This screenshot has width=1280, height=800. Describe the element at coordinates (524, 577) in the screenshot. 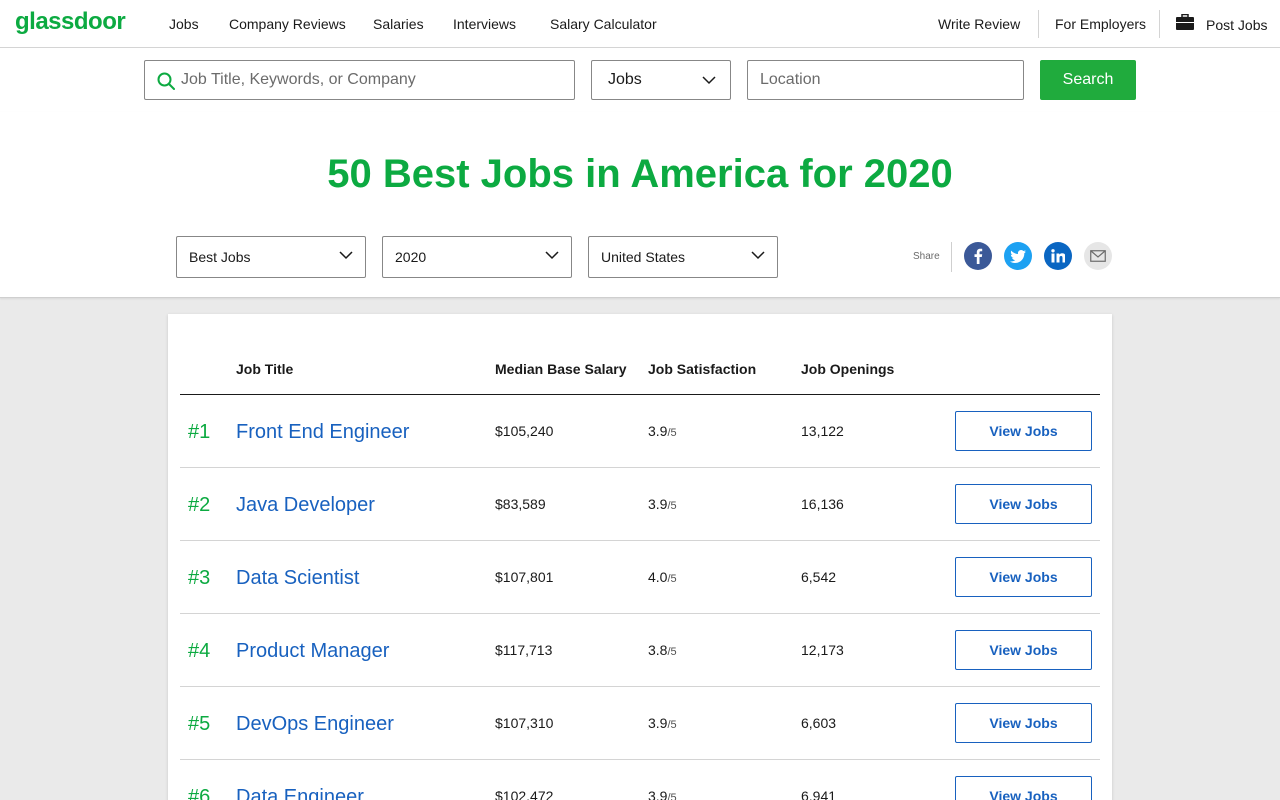

I see `median-salary: $107,801` at that location.